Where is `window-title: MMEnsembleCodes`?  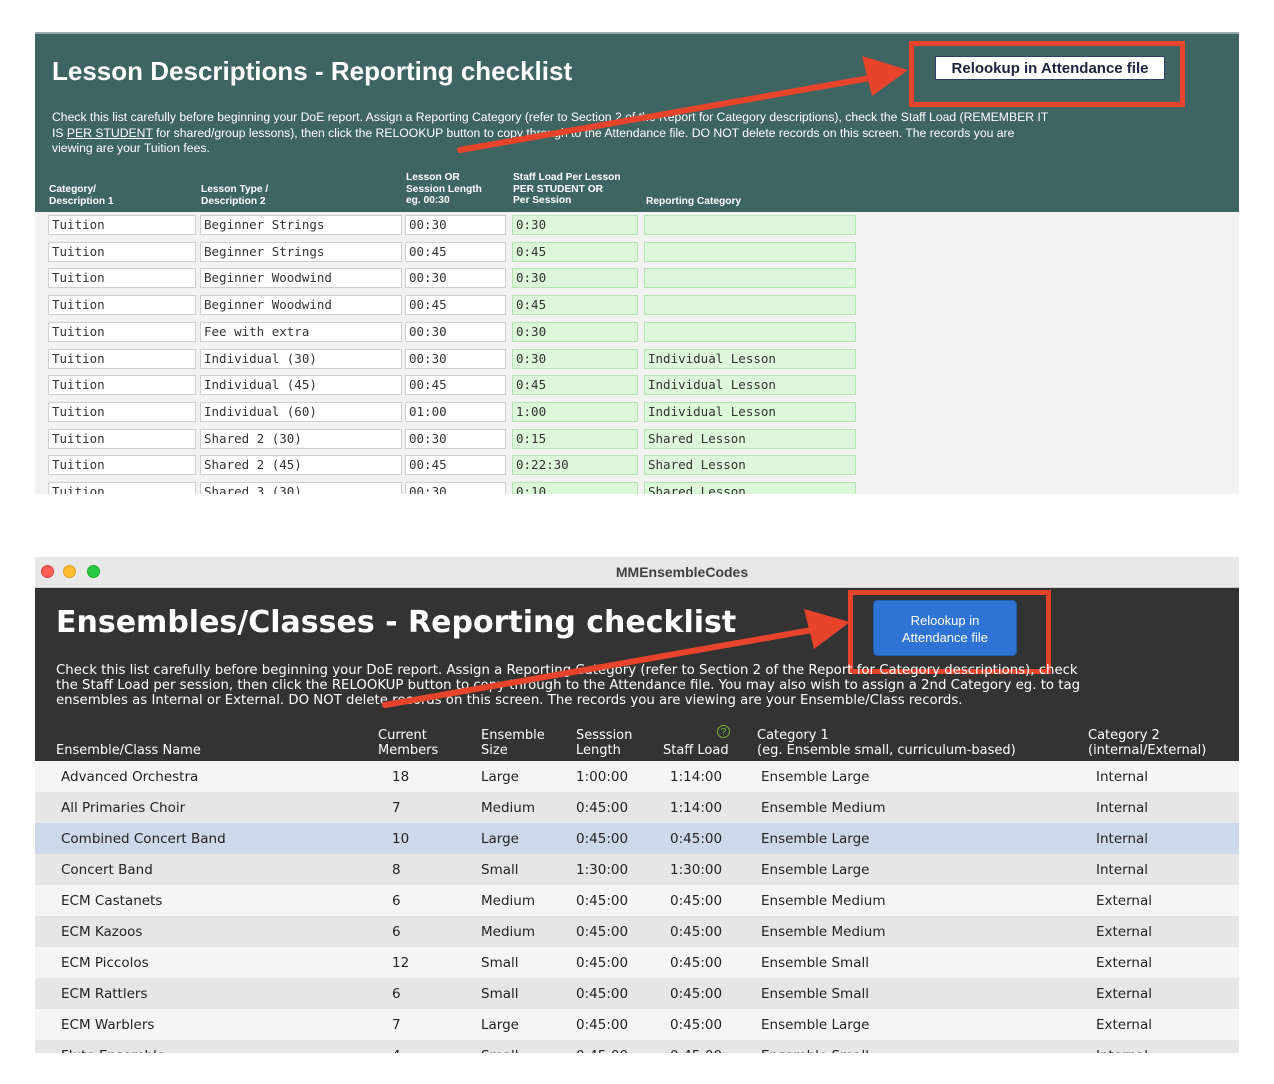
window-title: MMEnsembleCodes is located at coordinates (682, 572).